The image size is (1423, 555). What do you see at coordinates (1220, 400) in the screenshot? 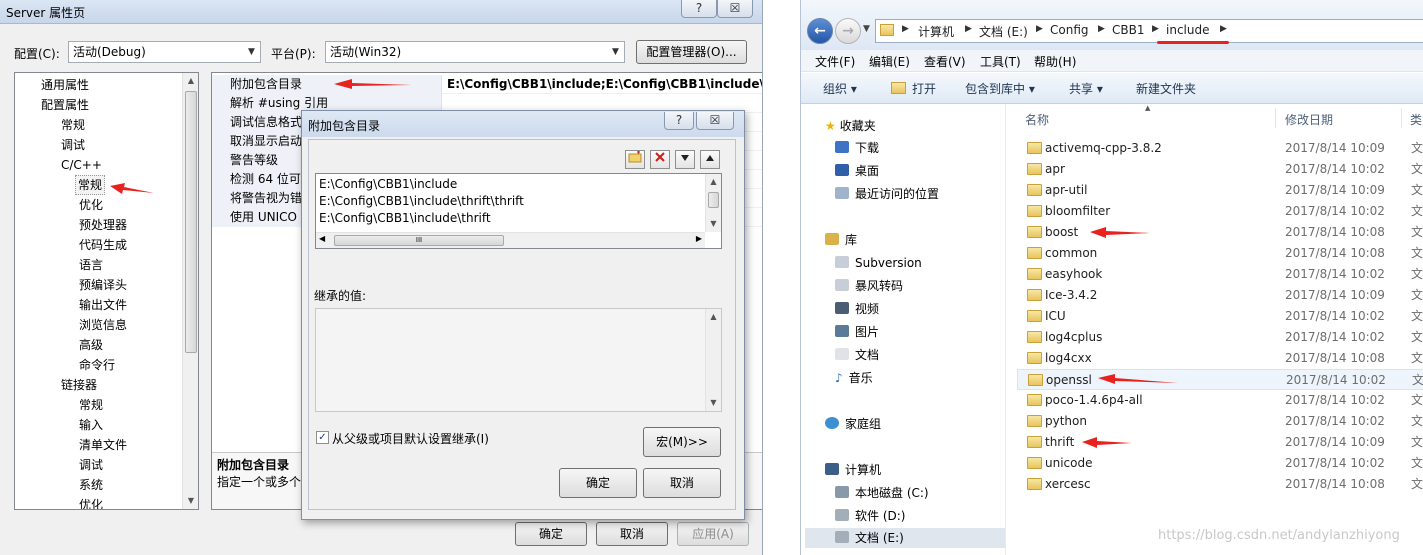
I see `file-row: poco-1.4.6p4-all 2017/8/14 10:02 文件` at bounding box center [1220, 400].